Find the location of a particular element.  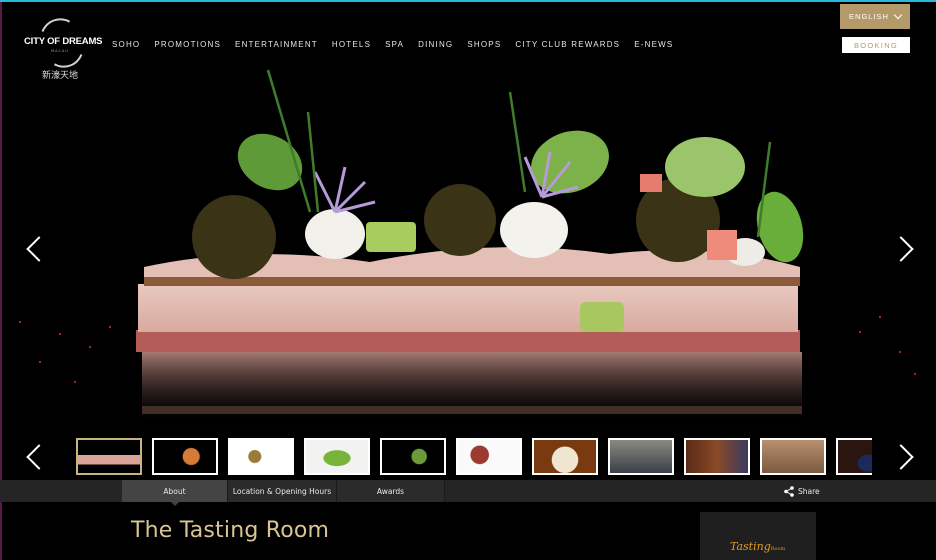

left-accent-line is located at coordinates (1, 281).